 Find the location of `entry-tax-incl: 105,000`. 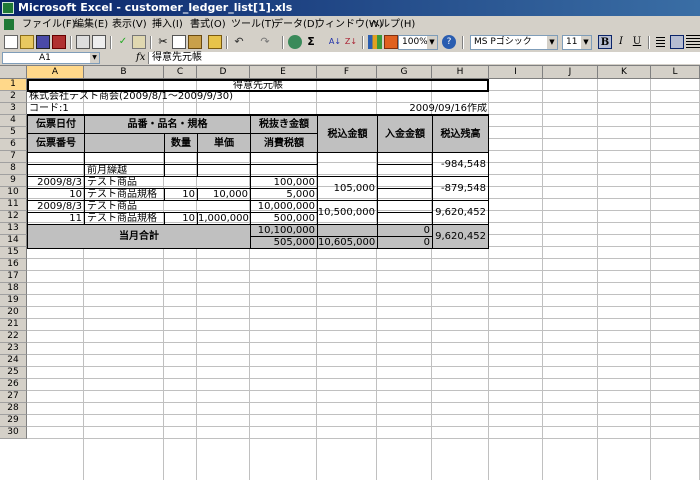

entry-tax-incl: 105,000 is located at coordinates (347, 188).